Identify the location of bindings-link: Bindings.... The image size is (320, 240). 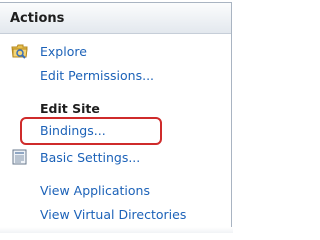
(73, 130).